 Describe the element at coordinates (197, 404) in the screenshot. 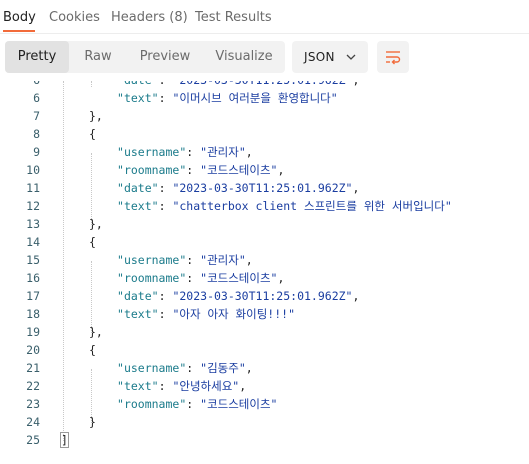

I see `code-text: "roomname": "코드스테이츠"` at that location.